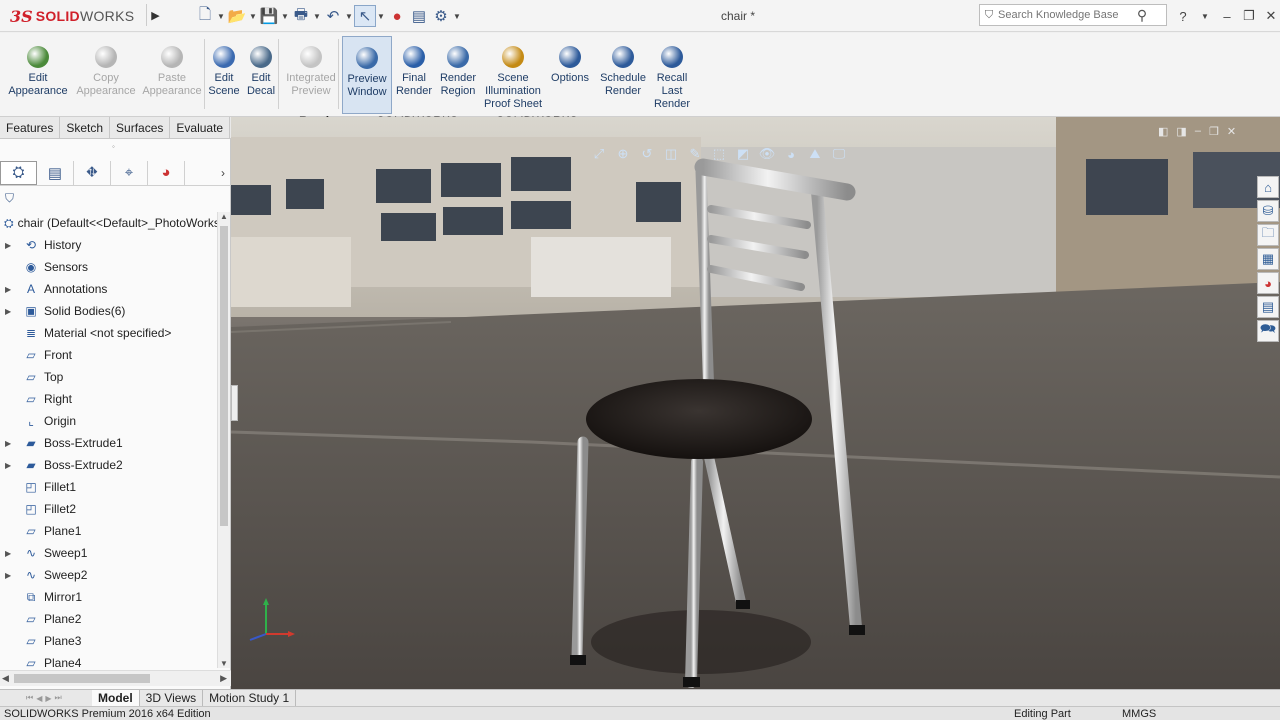  What do you see at coordinates (108, 245) in the screenshot?
I see `tree-item-history: ▶ ⟲ History` at bounding box center [108, 245].